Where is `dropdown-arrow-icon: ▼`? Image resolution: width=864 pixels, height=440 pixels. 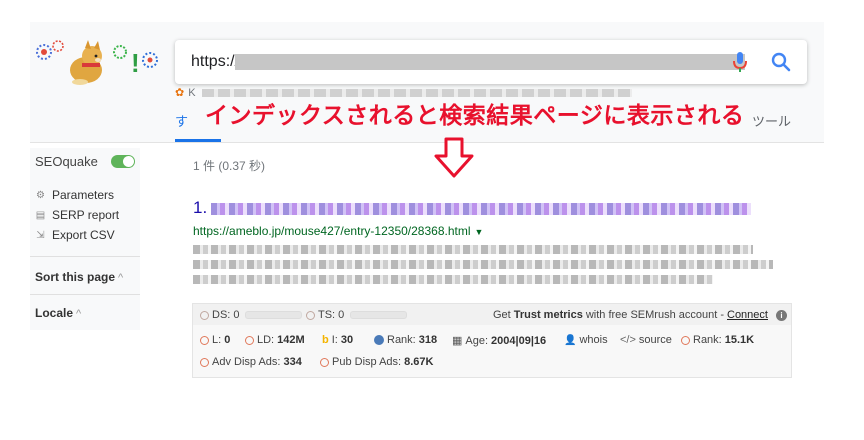 dropdown-arrow-icon: ▼ is located at coordinates (479, 232).